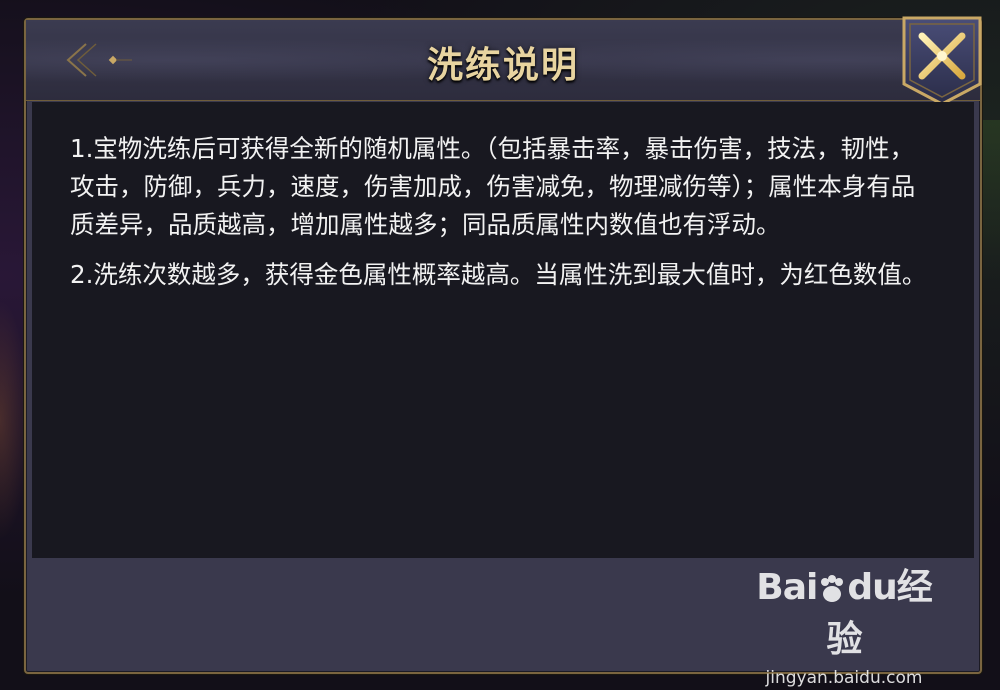  I want to click on baidu-paw-icon, so click(832, 588).